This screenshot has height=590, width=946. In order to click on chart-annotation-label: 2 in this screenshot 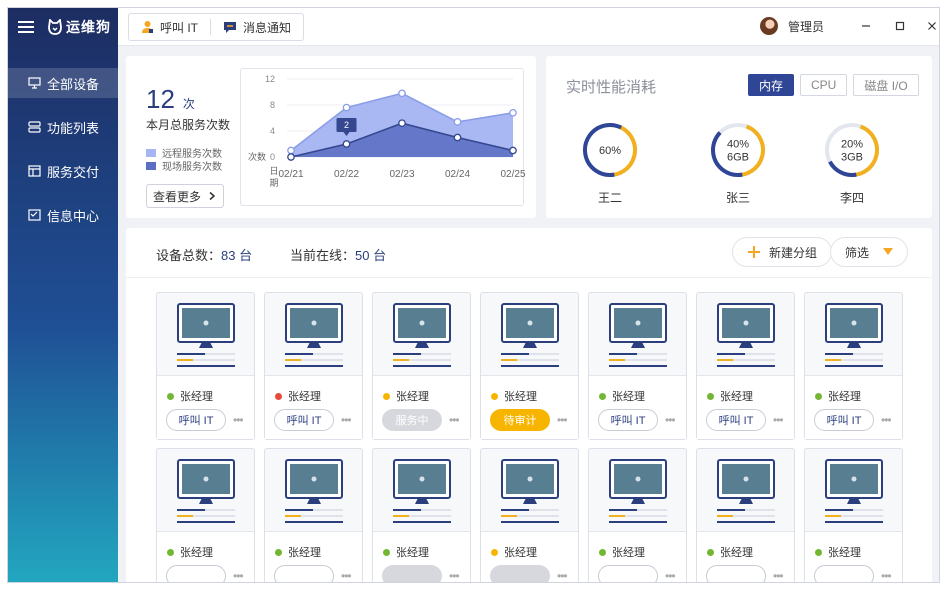, I will do `click(346, 125)`.